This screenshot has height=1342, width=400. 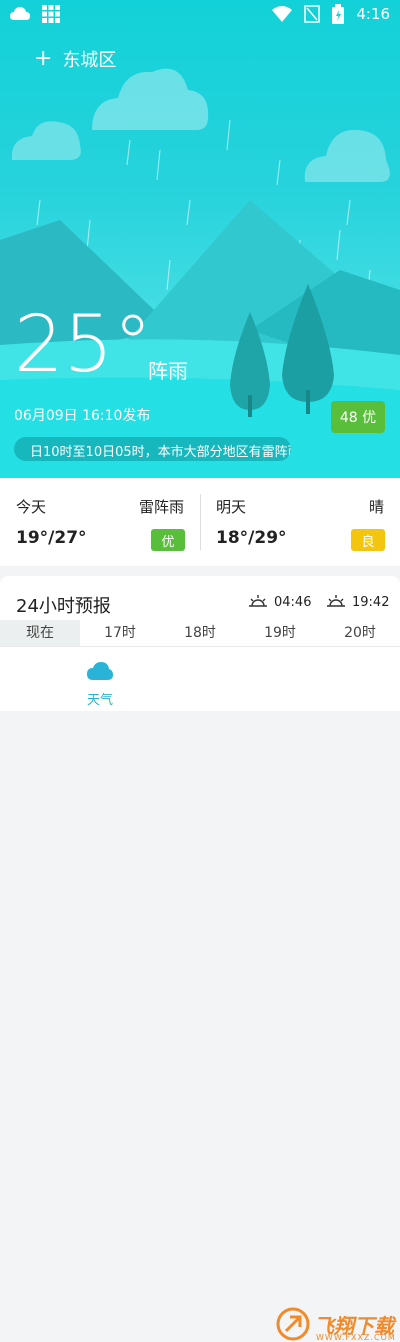 What do you see at coordinates (200, 15) in the screenshot?
I see `status-bar: 4:16` at bounding box center [200, 15].